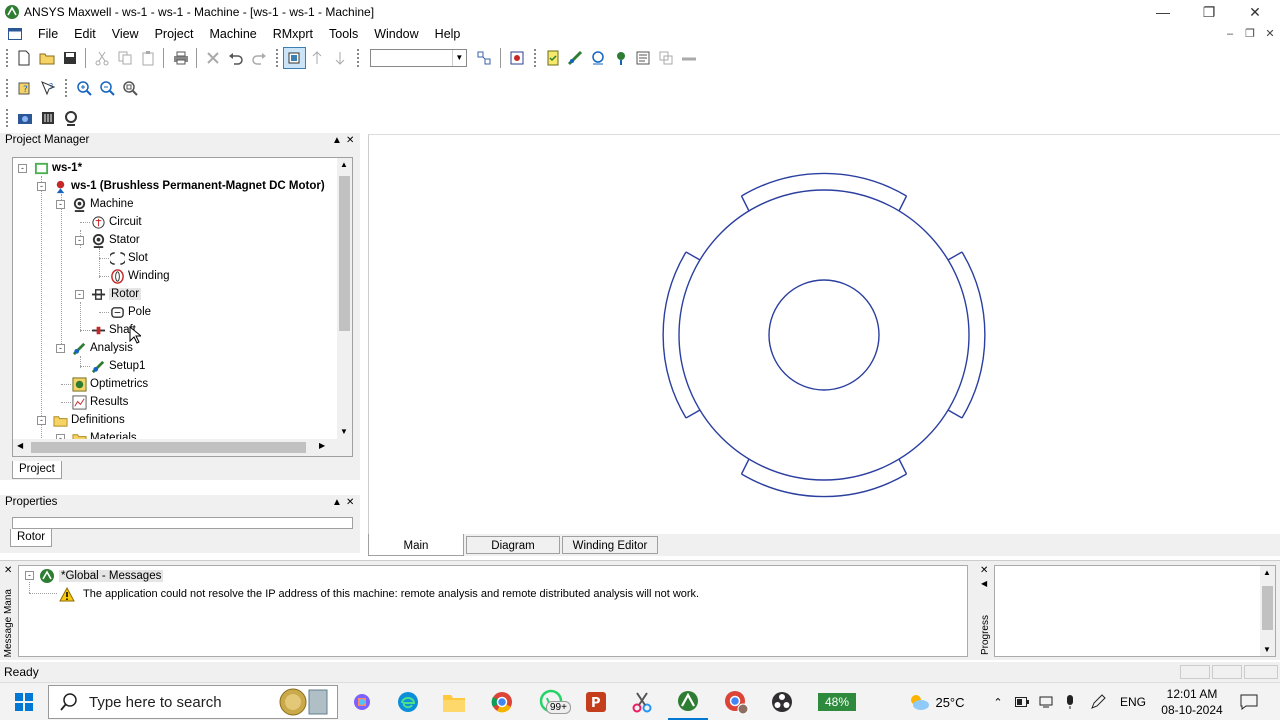  What do you see at coordinates (1267, 572) in the screenshot?
I see `scroll-up-icon: ▲` at bounding box center [1267, 572].